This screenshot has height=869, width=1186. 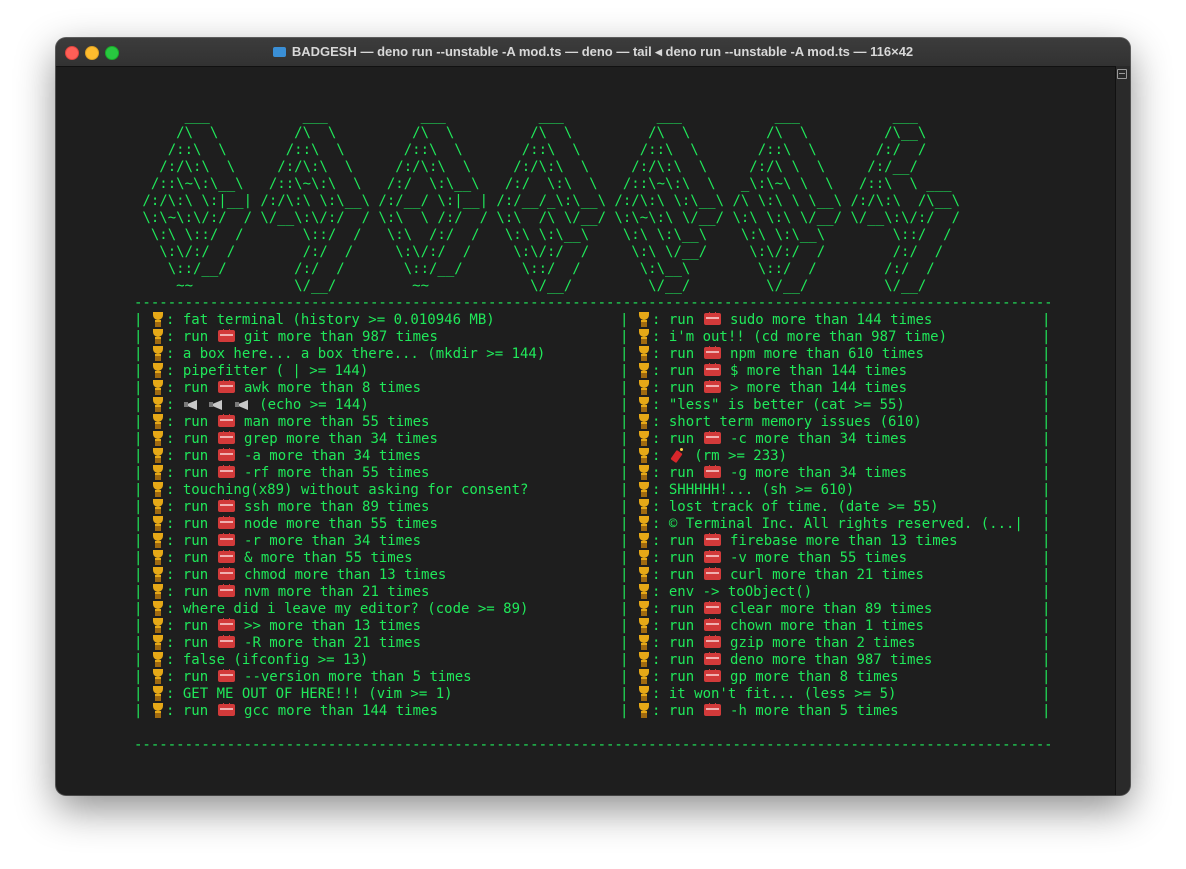 What do you see at coordinates (808, 337) in the screenshot?
I see `badge-text: i'm out!! (cd more than 987 time)` at bounding box center [808, 337].